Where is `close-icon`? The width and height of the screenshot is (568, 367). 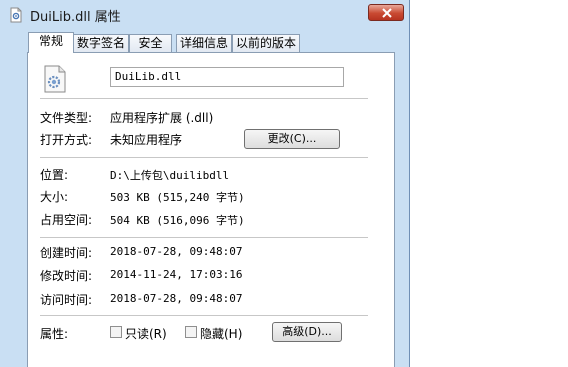 close-icon is located at coordinates (387, 13).